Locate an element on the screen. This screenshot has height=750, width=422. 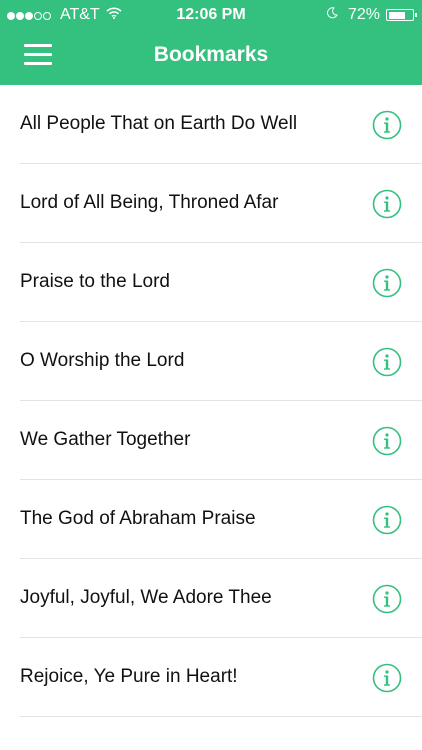
list-item: Lord of All Being, Throned Afar is located at coordinates (211, 203).